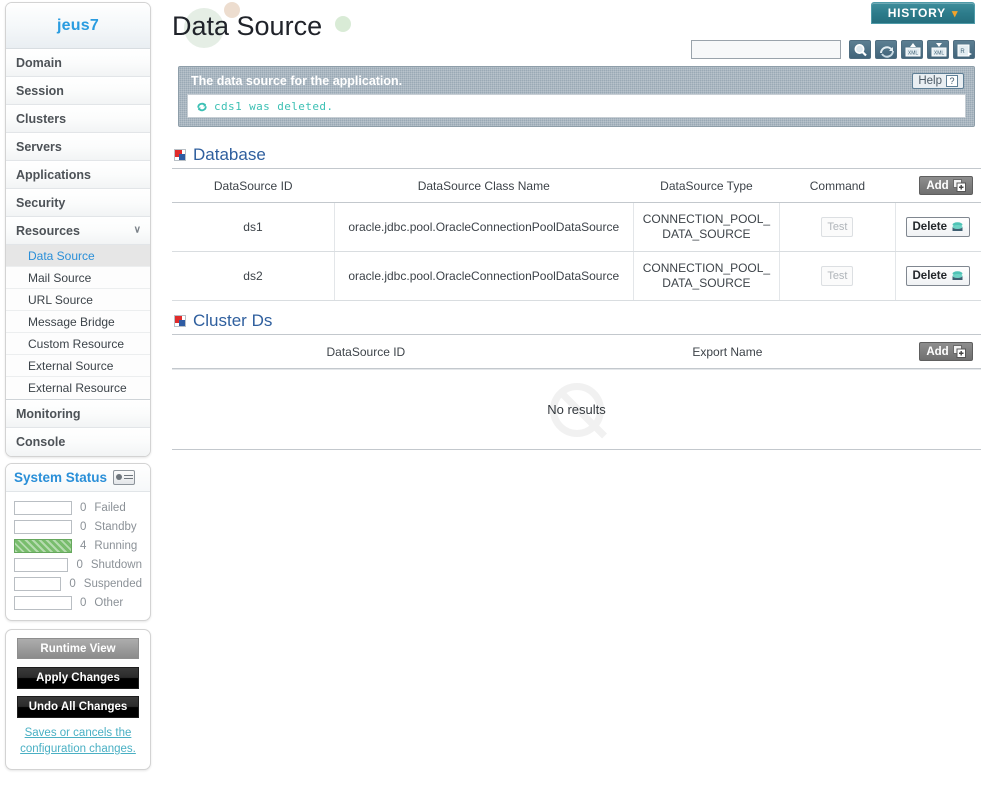 This screenshot has height=798, width=983. I want to click on sidebar-item-data-source: Data Source, so click(78, 256).